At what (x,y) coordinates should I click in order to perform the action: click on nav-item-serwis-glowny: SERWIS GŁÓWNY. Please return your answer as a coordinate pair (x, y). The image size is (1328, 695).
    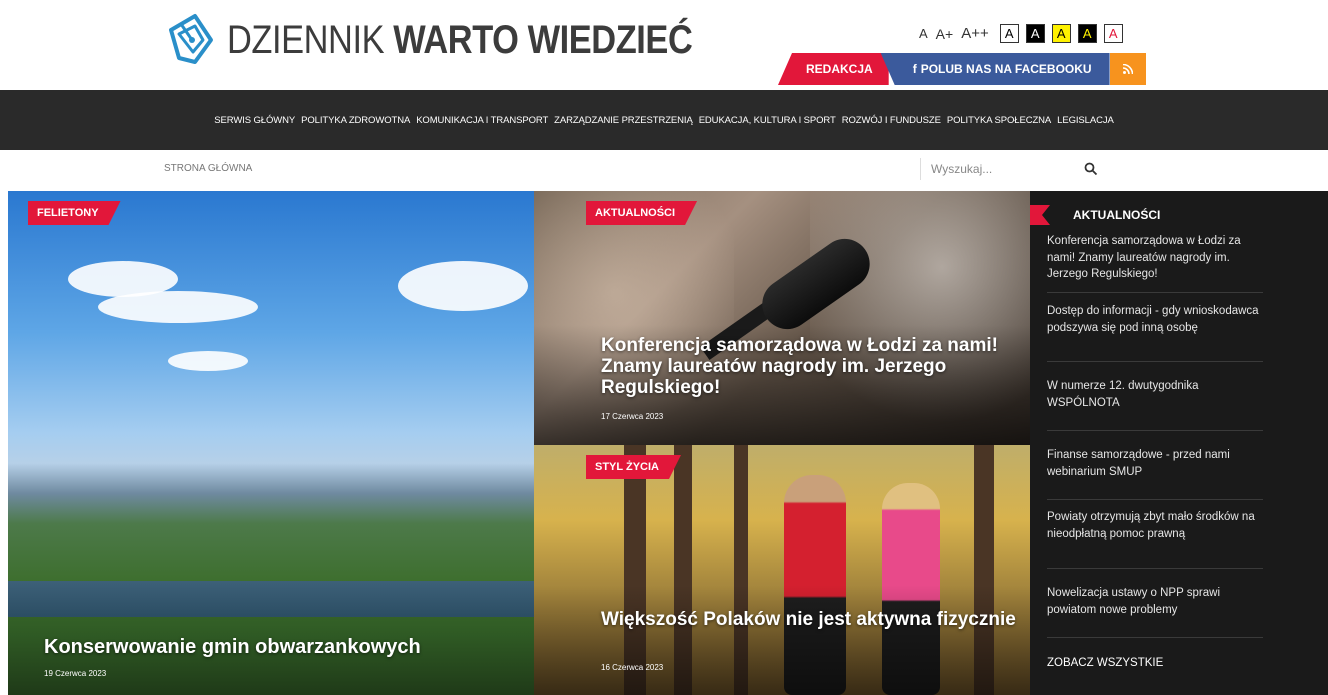
    Looking at the image, I should click on (254, 120).